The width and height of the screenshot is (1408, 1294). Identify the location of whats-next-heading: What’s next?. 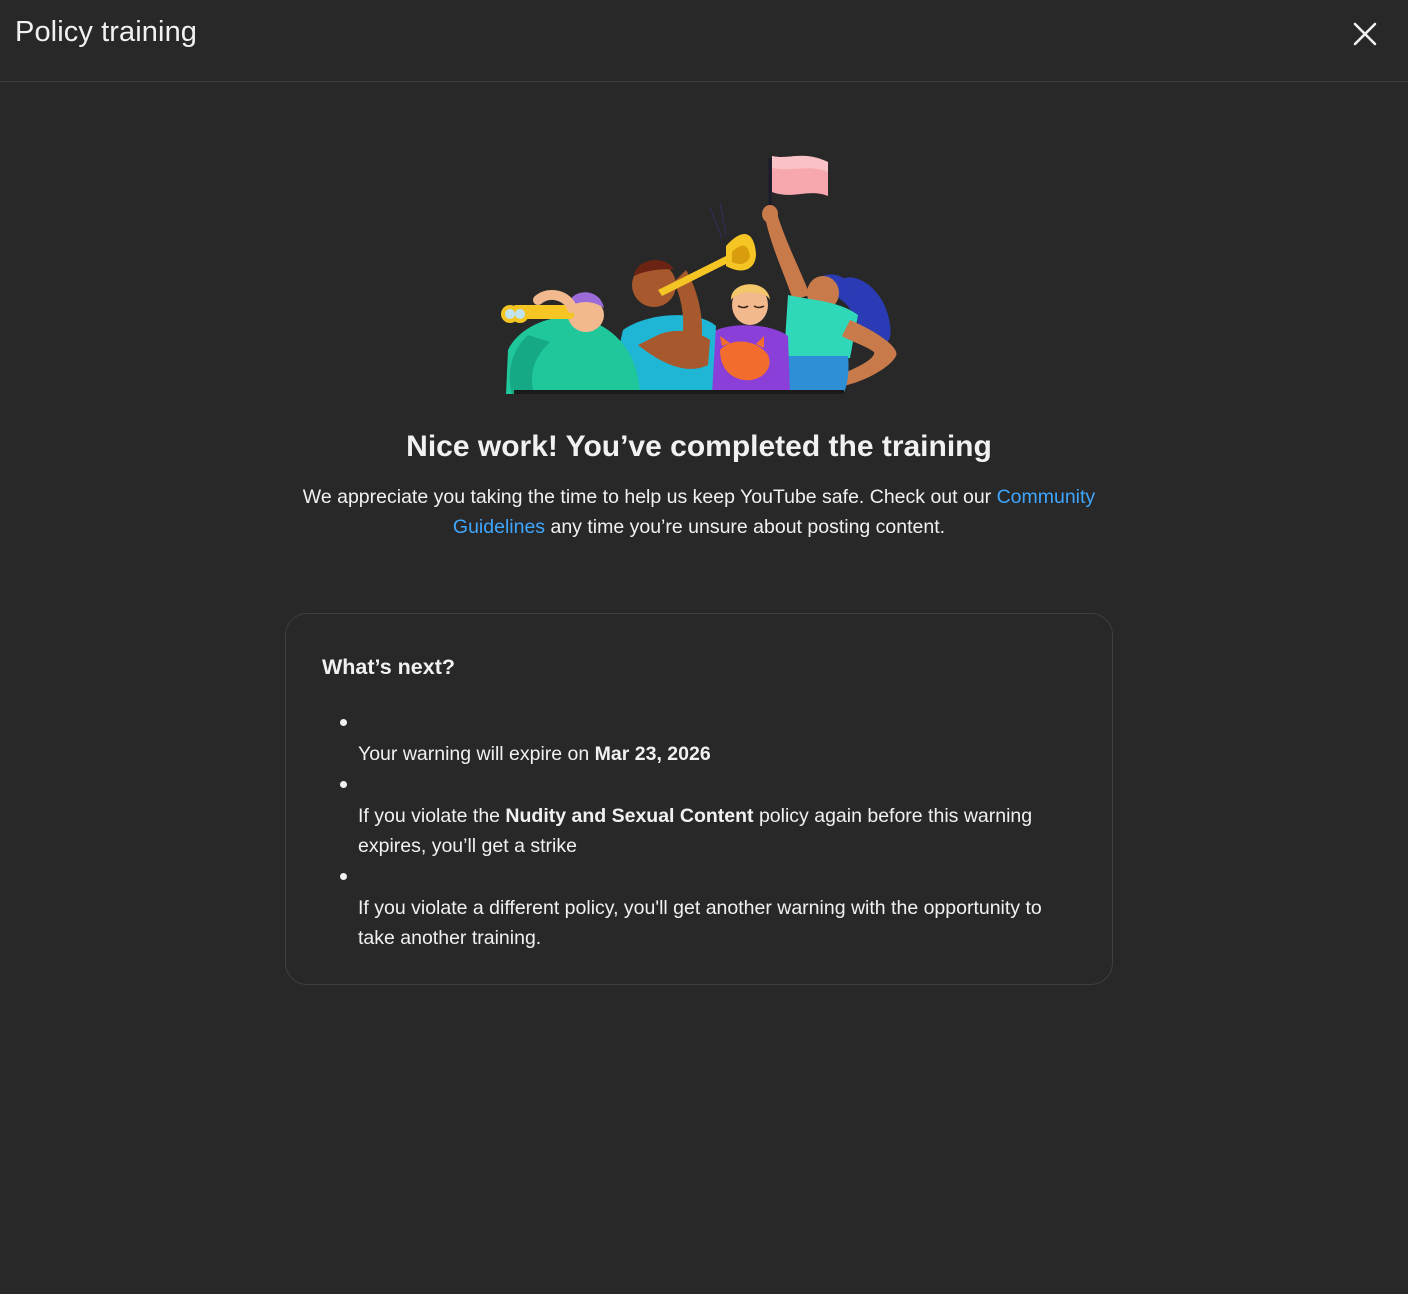
(388, 667).